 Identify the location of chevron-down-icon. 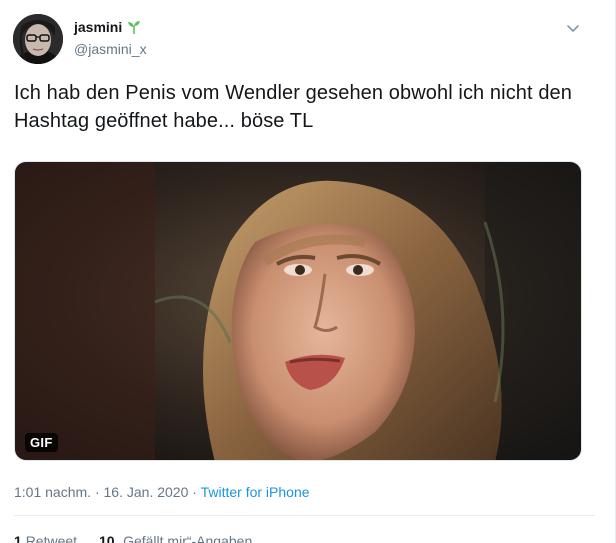
(573, 28).